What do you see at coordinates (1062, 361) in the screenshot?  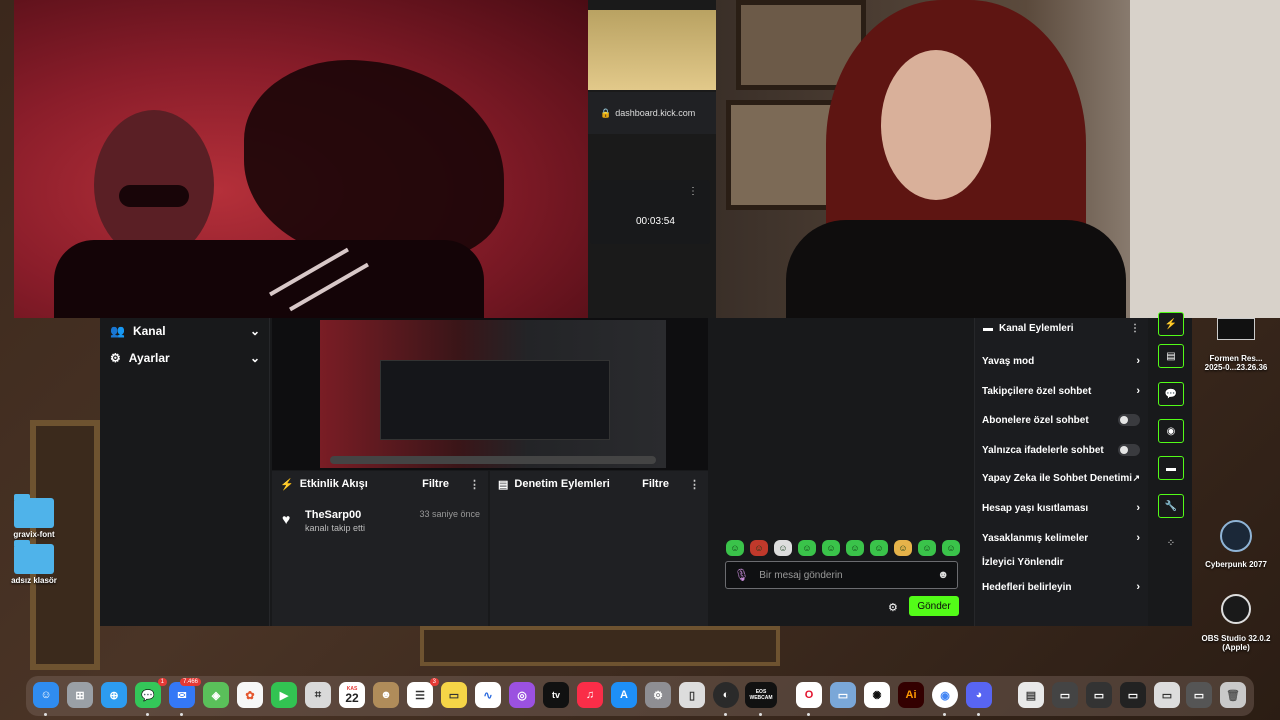 I see `action-slow-mode: Yavaş mod ›` at bounding box center [1062, 361].